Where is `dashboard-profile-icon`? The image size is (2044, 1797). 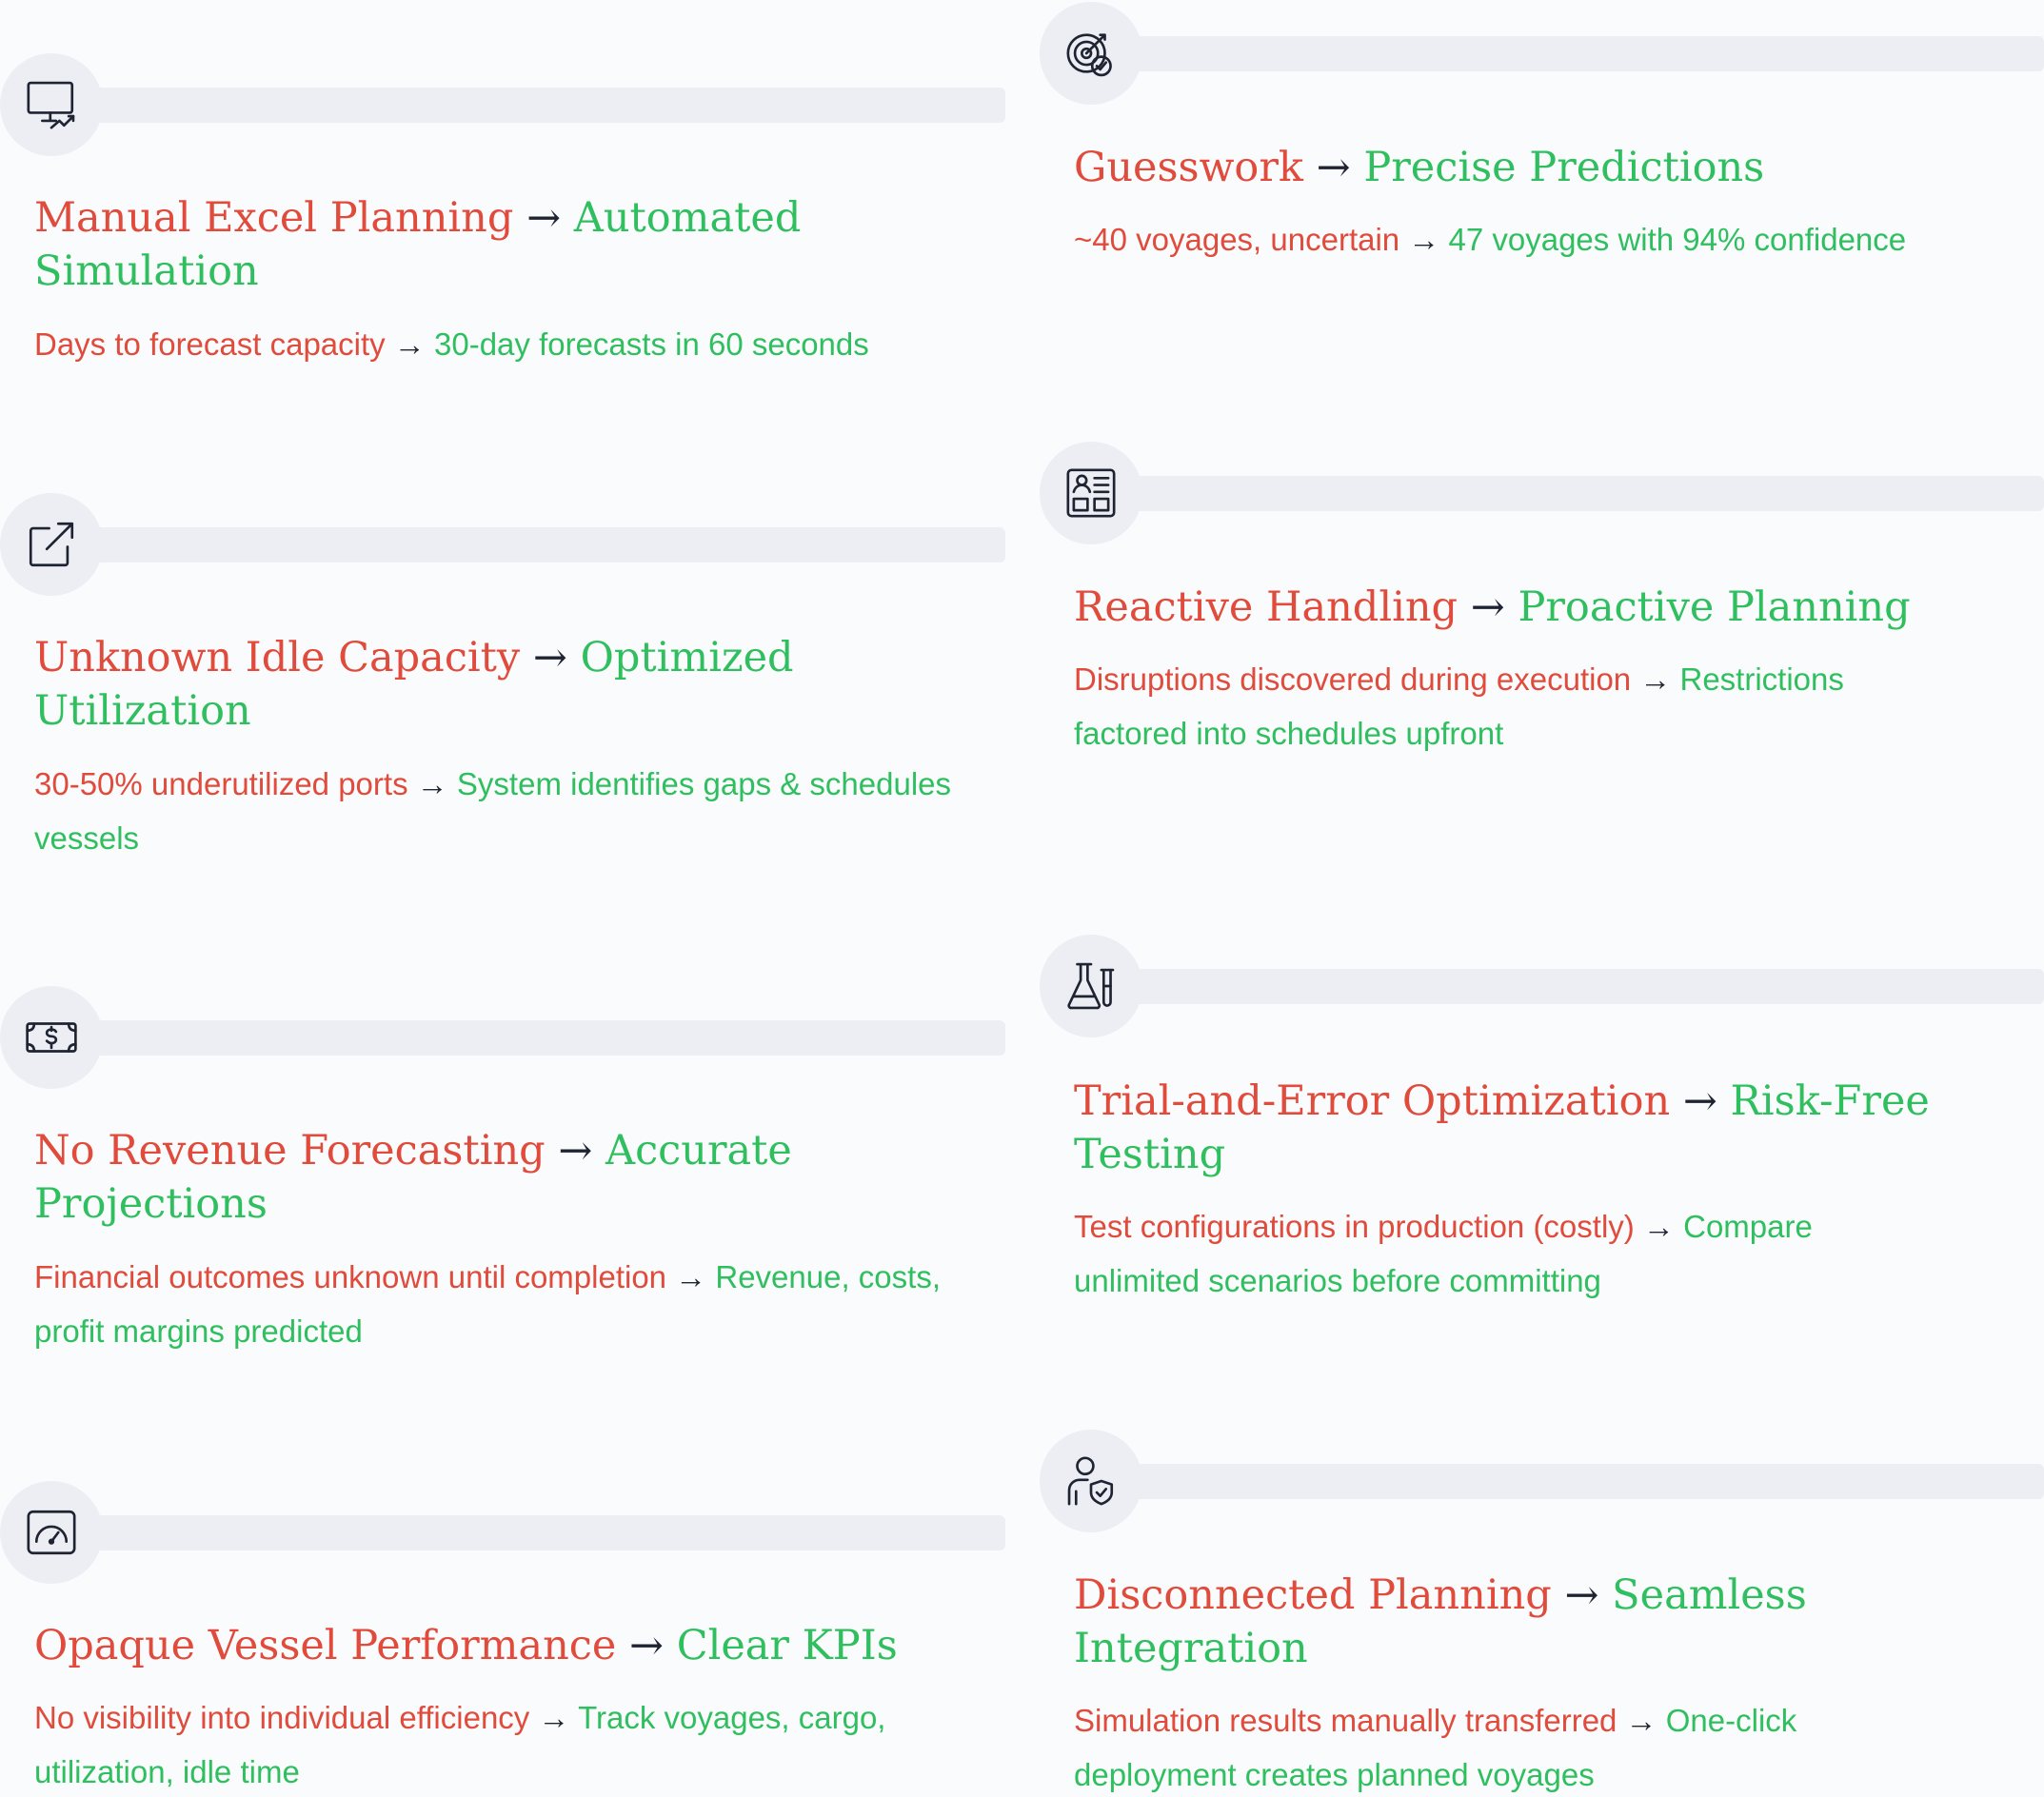 dashboard-profile-icon is located at coordinates (1091, 493).